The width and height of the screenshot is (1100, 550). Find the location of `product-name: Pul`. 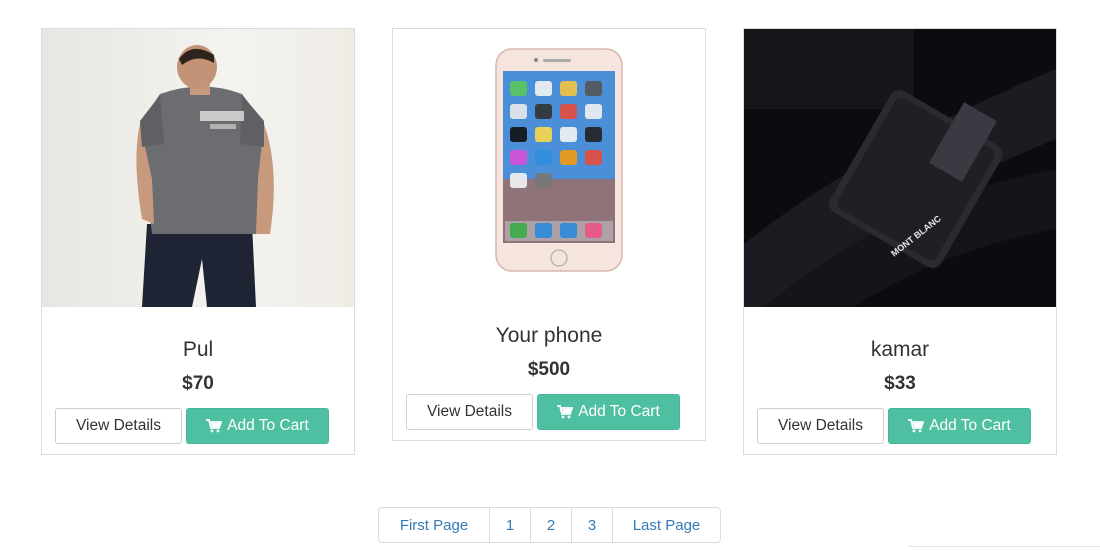

product-name: Pul is located at coordinates (198, 349).